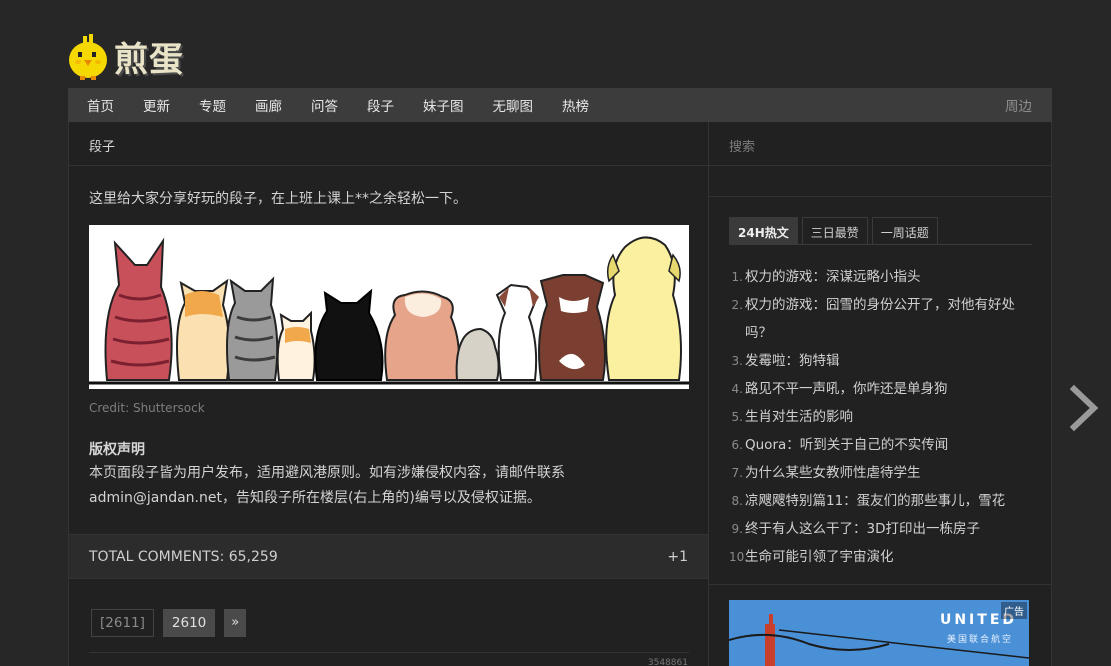 Image resolution: width=1111 pixels, height=666 pixels. What do you see at coordinates (834, 231) in the screenshot?
I see `tab-3day-top: 三日最赞` at bounding box center [834, 231].